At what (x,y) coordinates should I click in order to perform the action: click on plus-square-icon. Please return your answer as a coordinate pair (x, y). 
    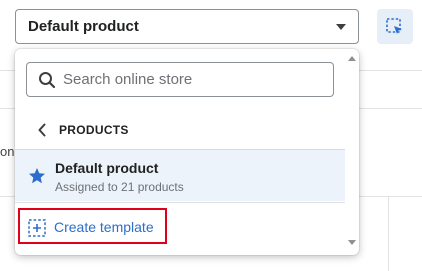
    Looking at the image, I should click on (37, 228).